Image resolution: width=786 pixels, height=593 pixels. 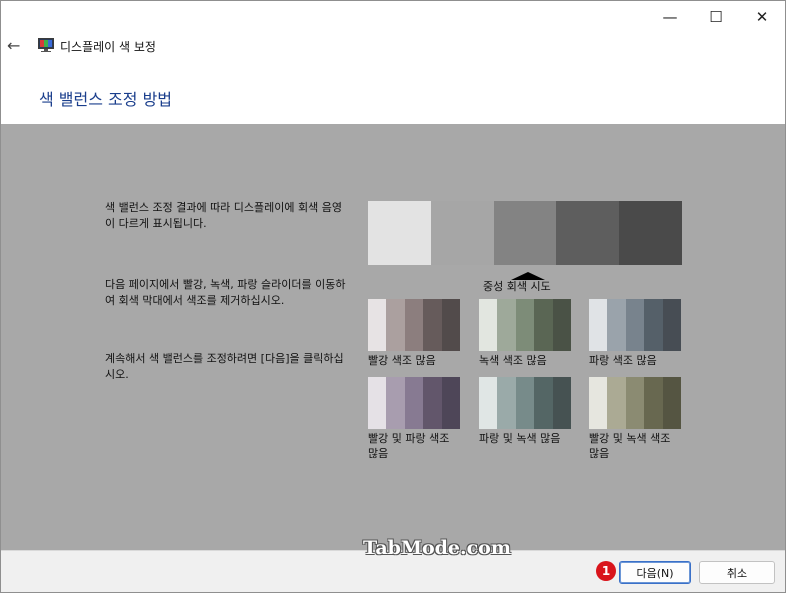 I want to click on instruction-text-3: 계속해서 색 밸런스를 조정하려면 [다음]을 클릭하십시오., so click(x=224, y=366).